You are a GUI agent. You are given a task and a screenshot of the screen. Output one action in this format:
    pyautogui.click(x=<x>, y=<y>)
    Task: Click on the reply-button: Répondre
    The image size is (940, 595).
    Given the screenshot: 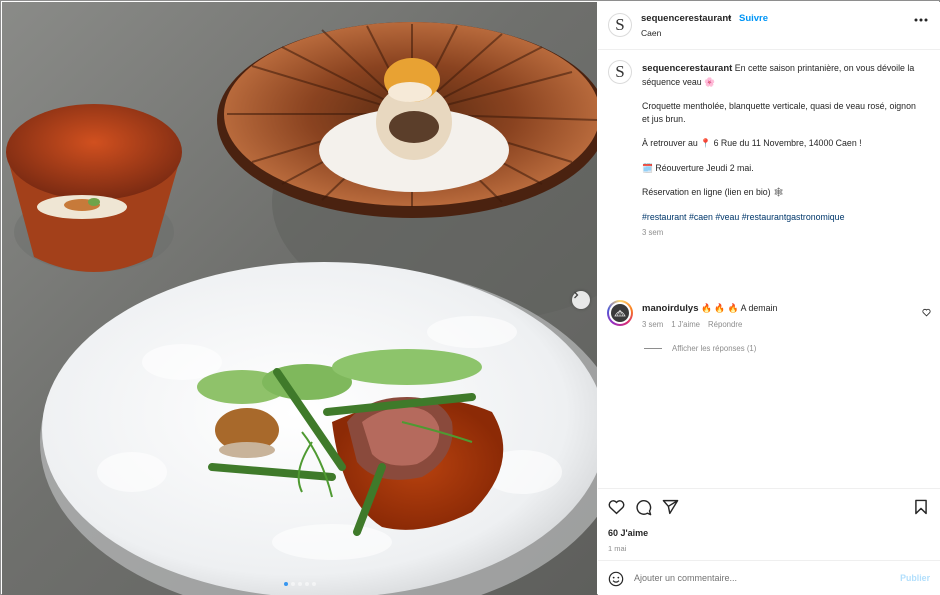 What is the action you would take?
    pyautogui.click(x=725, y=324)
    